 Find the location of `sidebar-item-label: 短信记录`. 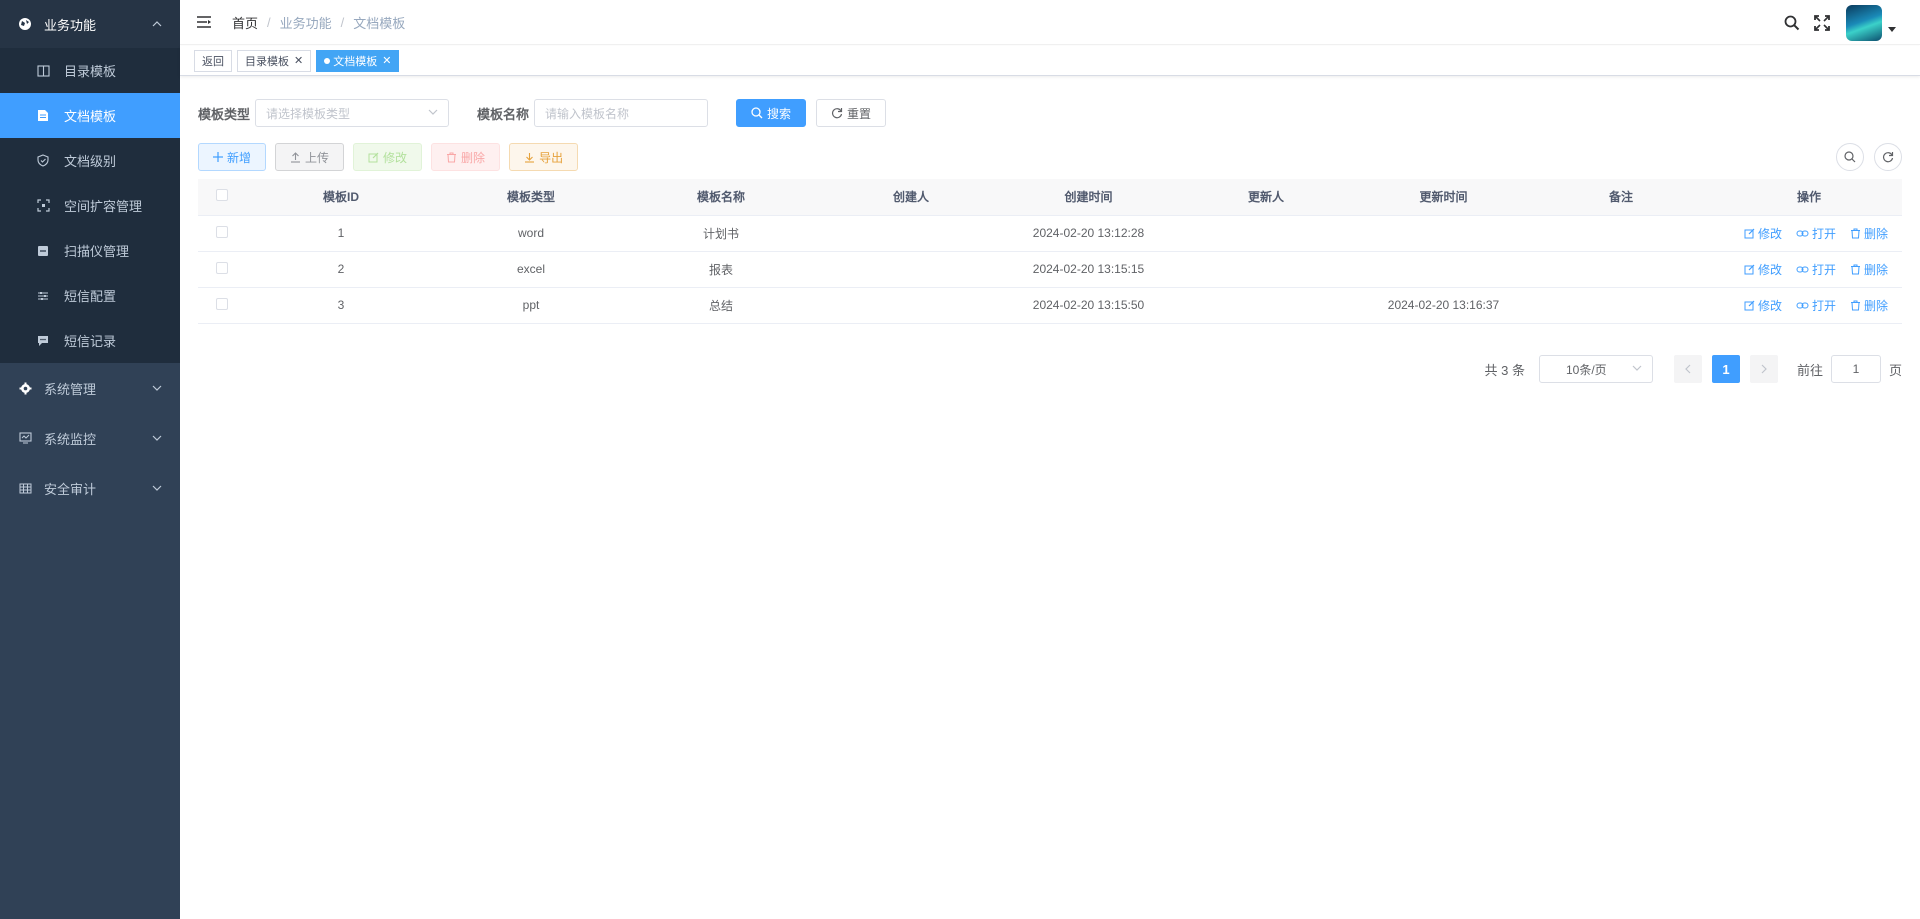

sidebar-item-label: 短信记录 is located at coordinates (90, 341).